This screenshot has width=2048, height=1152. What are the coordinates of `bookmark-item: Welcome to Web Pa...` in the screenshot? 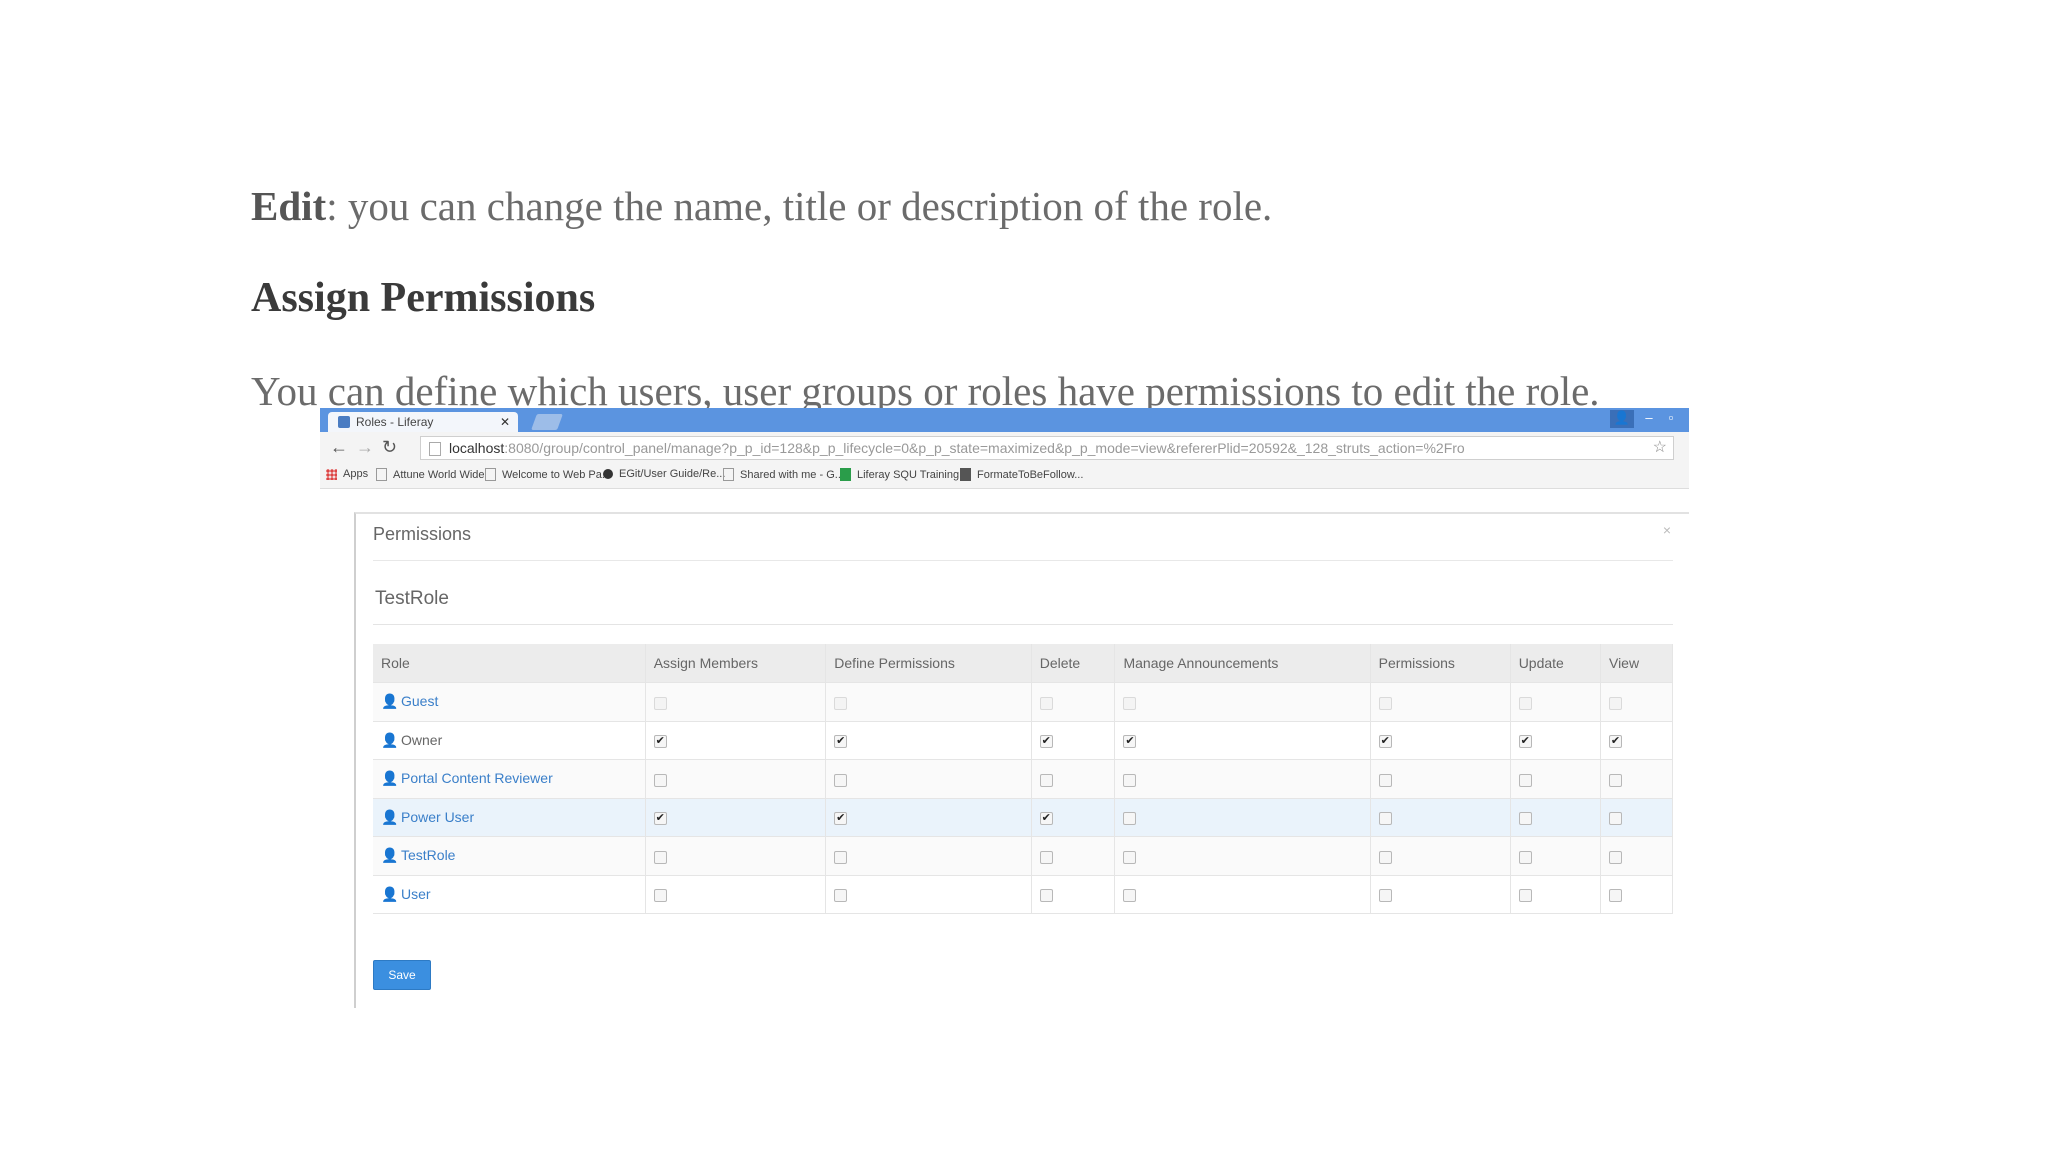 It's located at (548, 474).